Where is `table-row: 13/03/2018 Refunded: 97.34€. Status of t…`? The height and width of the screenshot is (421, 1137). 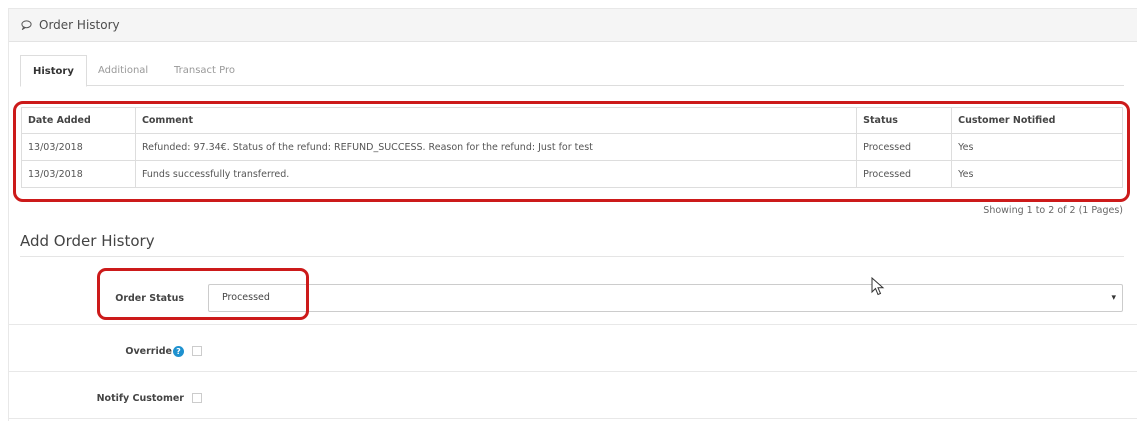 table-row: 13/03/2018 Refunded: 97.34€. Status of t… is located at coordinates (572, 147).